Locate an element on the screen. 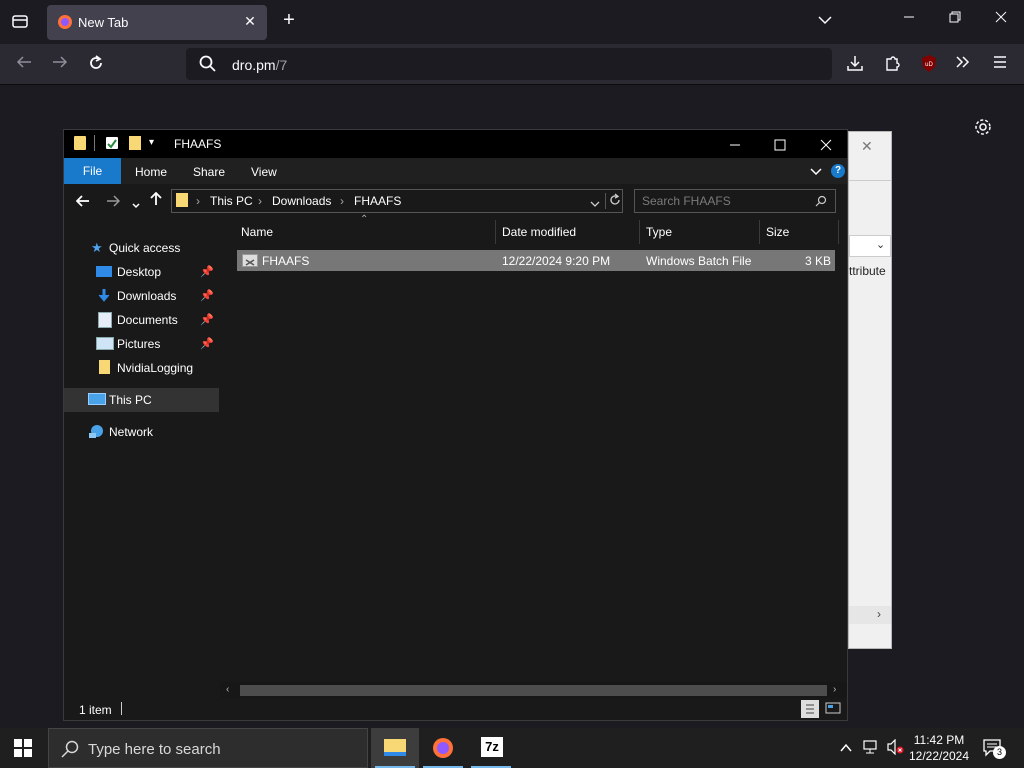 This screenshot has width=1024, height=768. column-header-date: Date modified is located at coordinates (539, 232).